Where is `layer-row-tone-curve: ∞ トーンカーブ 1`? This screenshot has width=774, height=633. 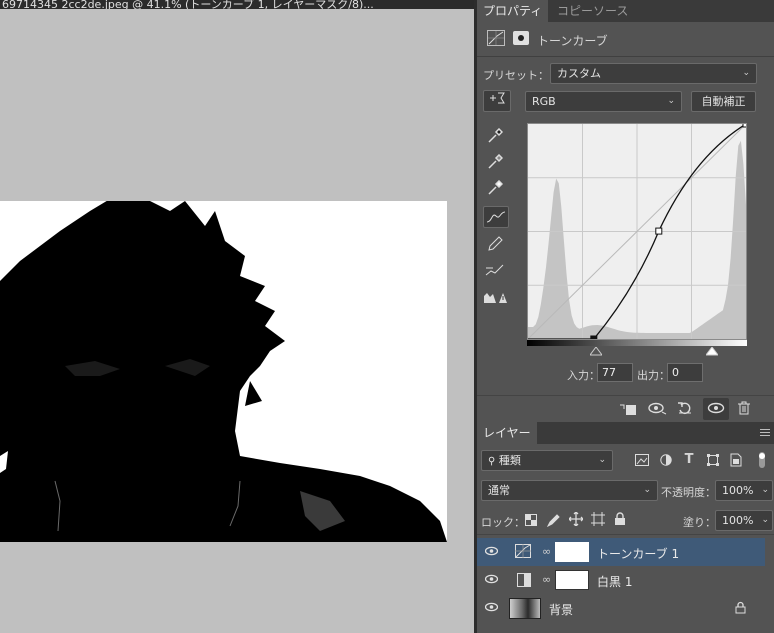
layer-row-tone-curve: ∞ トーンカーブ 1 is located at coordinates (621, 552).